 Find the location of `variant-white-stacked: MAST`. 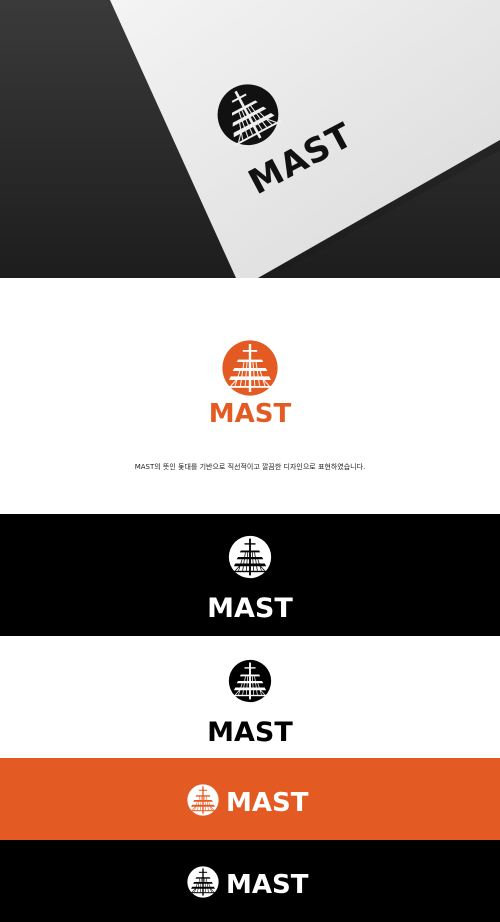

variant-white-stacked: MAST is located at coordinates (250, 697).